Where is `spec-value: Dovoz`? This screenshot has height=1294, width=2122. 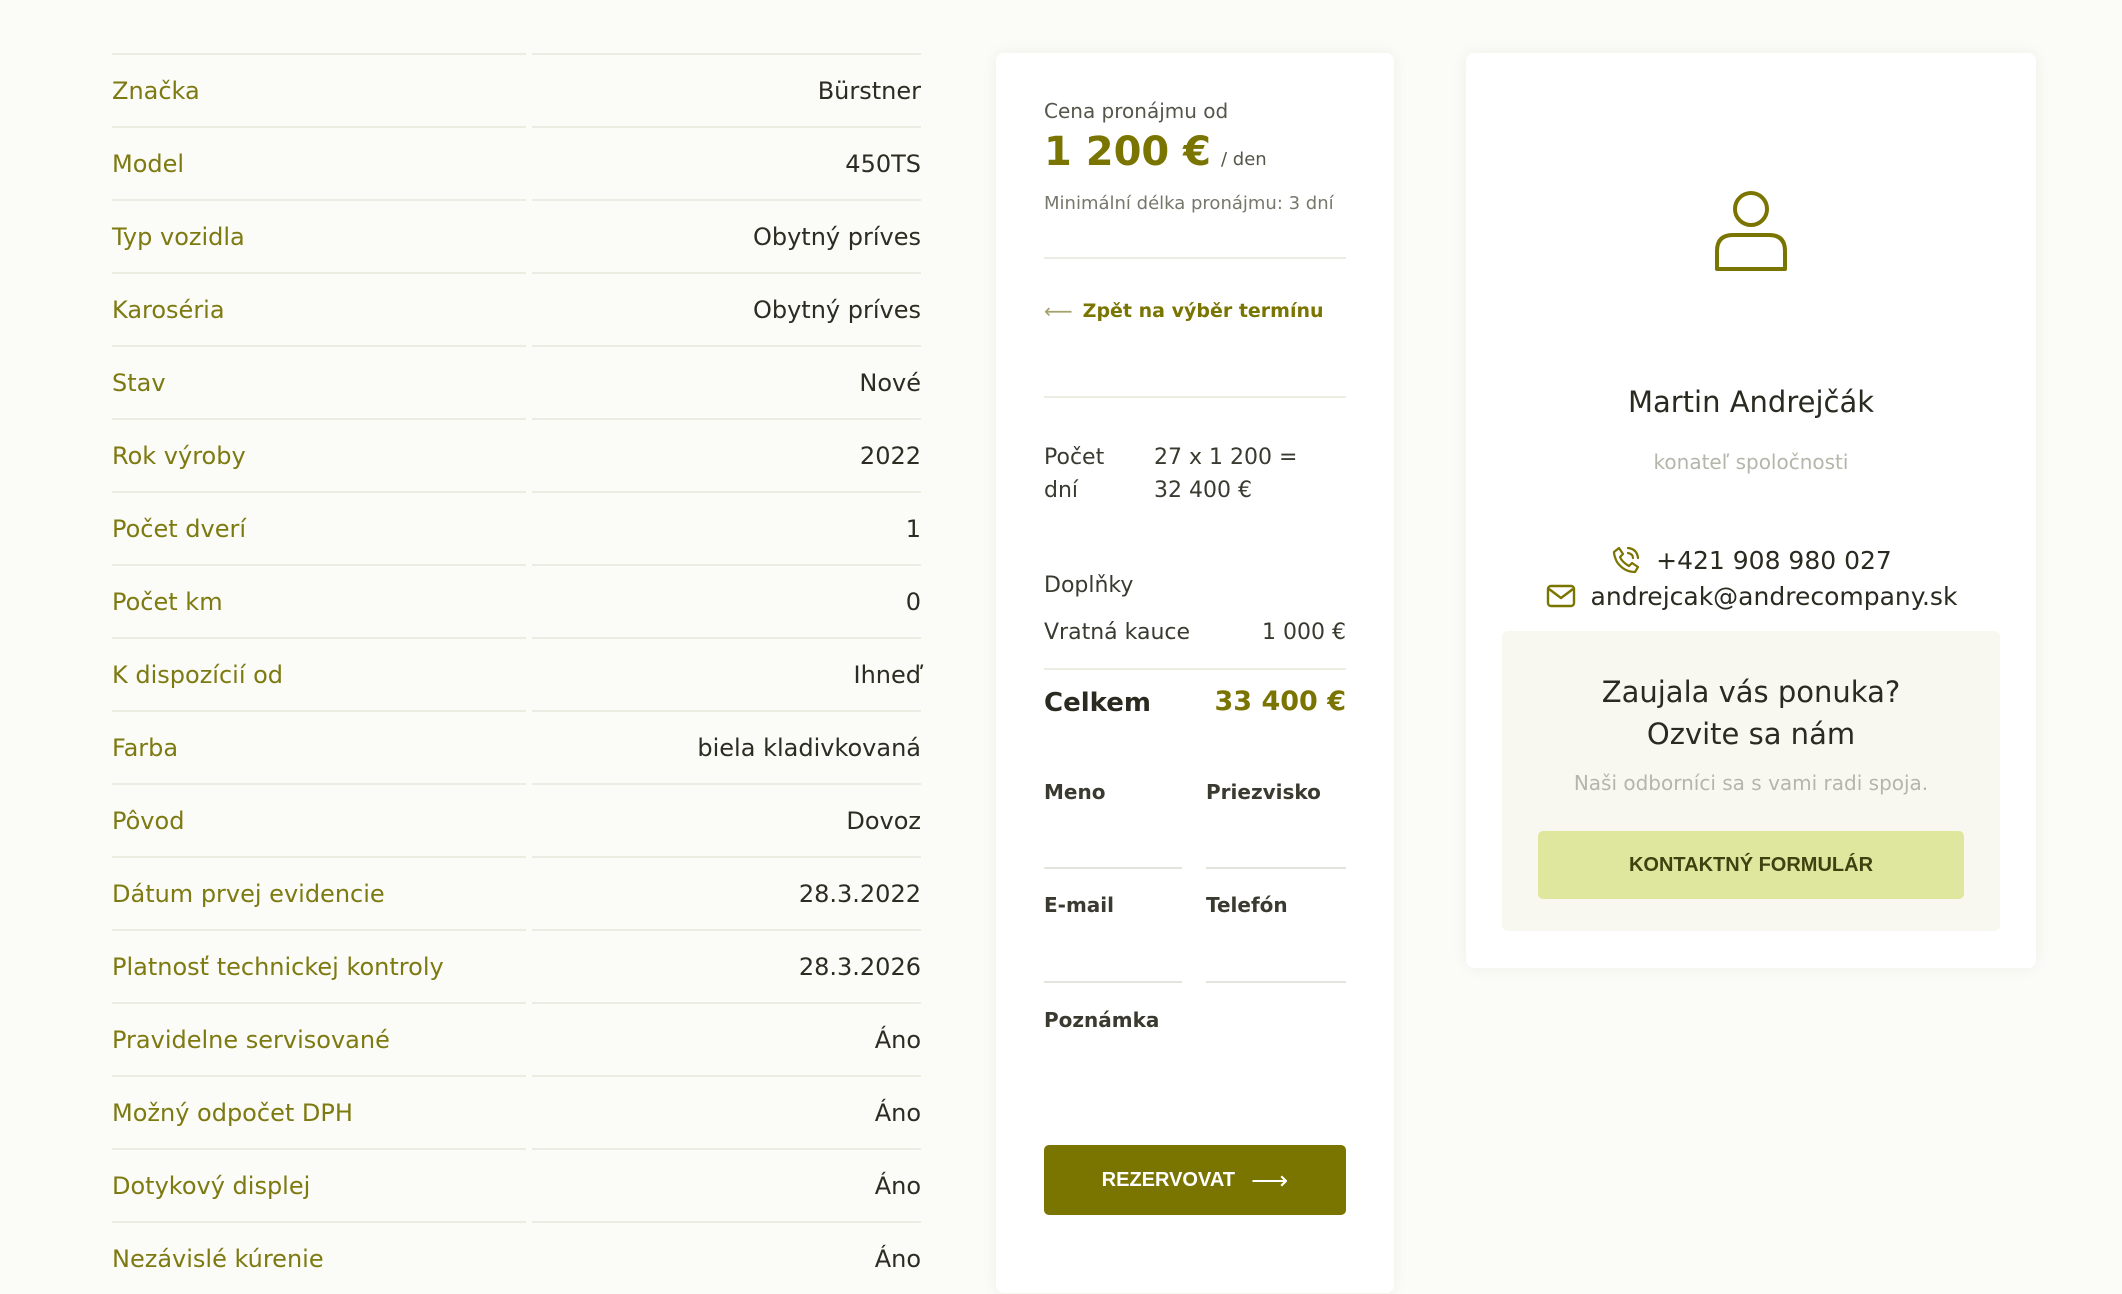
spec-value: Dovoz is located at coordinates (726, 819).